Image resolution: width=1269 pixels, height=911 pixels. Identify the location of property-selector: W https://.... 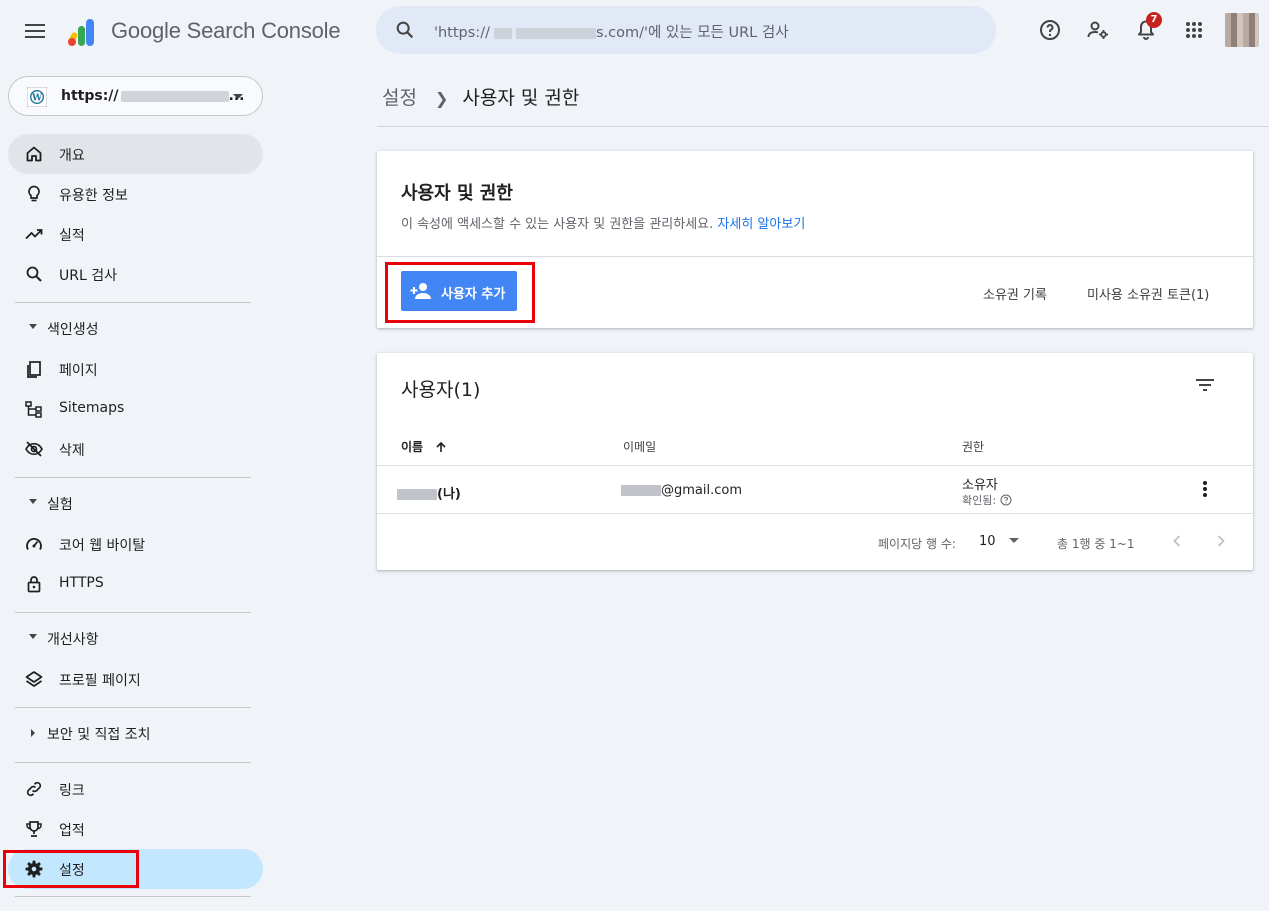
(135, 96).